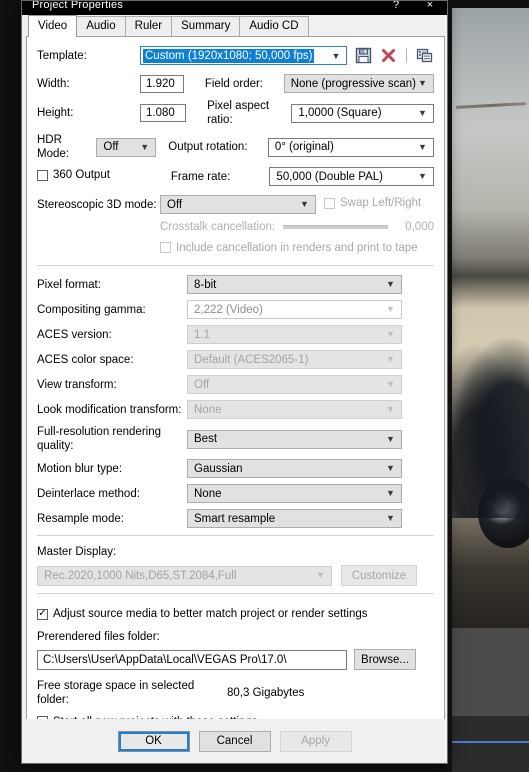  Describe the element at coordinates (304, 147) in the screenshot. I see `output-rotation-value: 0° (original)` at that location.